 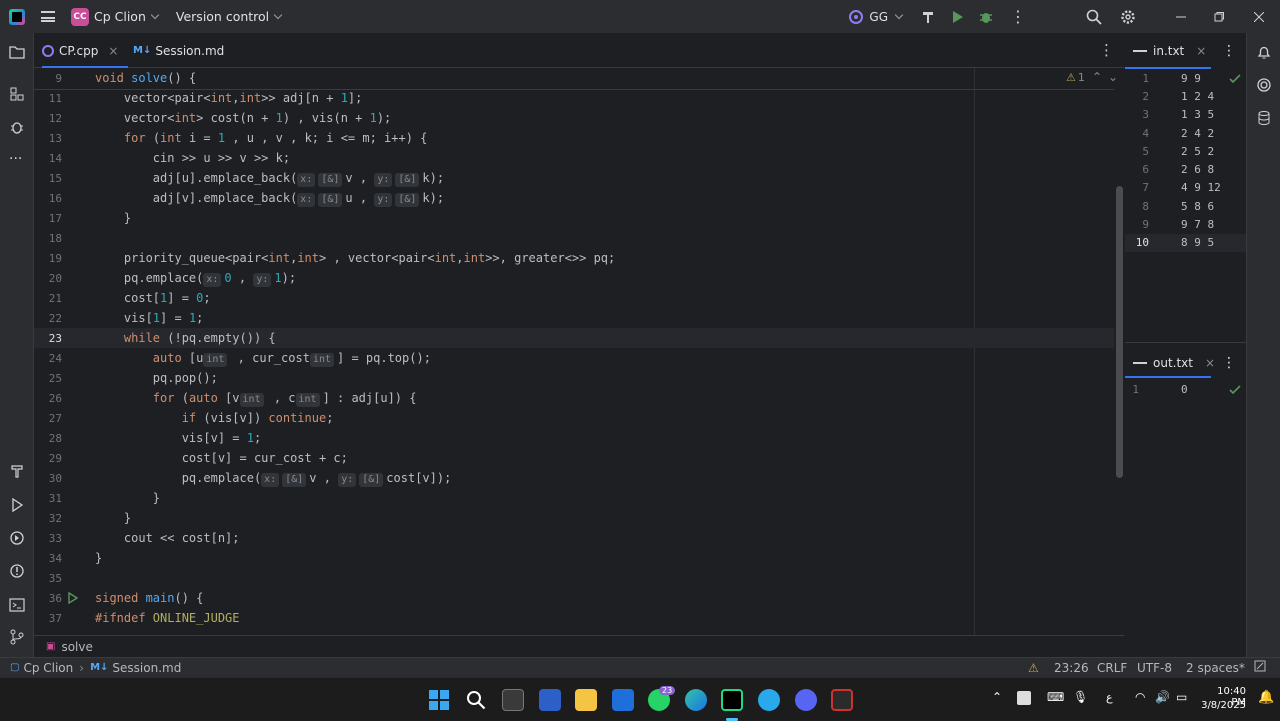 I want to click on input-line: 2 5 2, so click(x=1197, y=151).